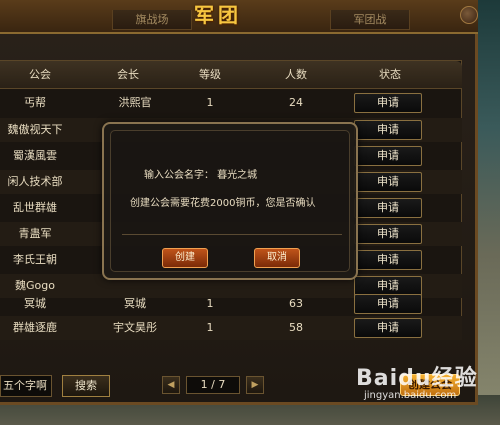  What do you see at coordinates (35, 327) in the screenshot?
I see `guild-name: 群雄逐鹿` at bounding box center [35, 327].